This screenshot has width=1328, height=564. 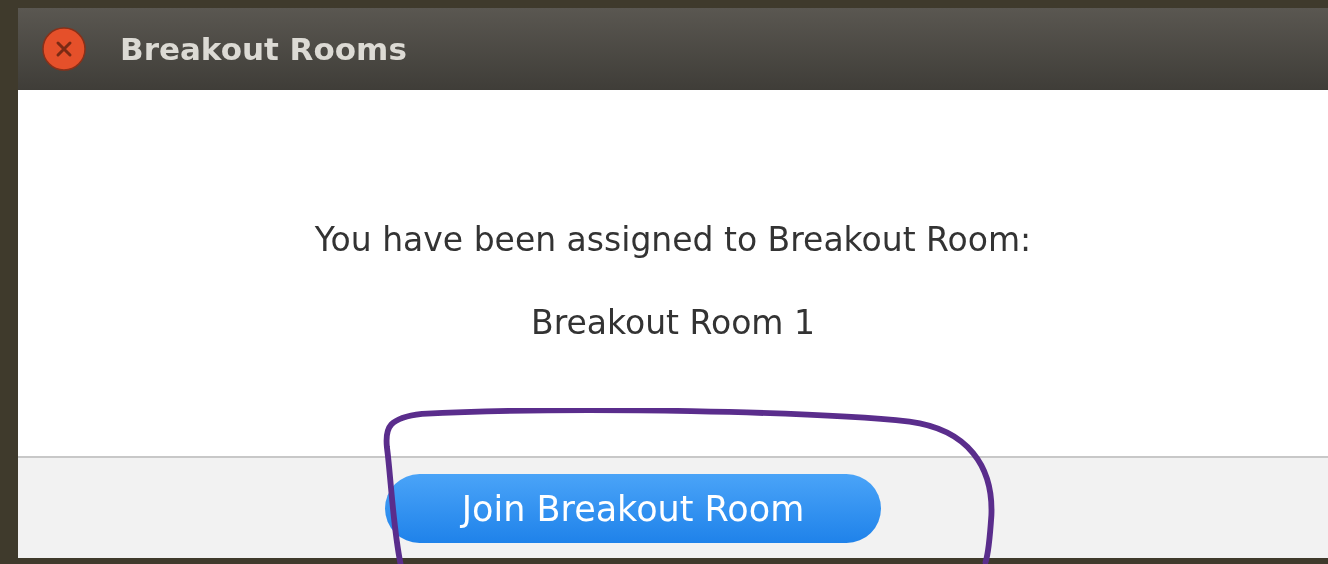 What do you see at coordinates (263, 49) in the screenshot?
I see `window-title: Breakout Rooms` at bounding box center [263, 49].